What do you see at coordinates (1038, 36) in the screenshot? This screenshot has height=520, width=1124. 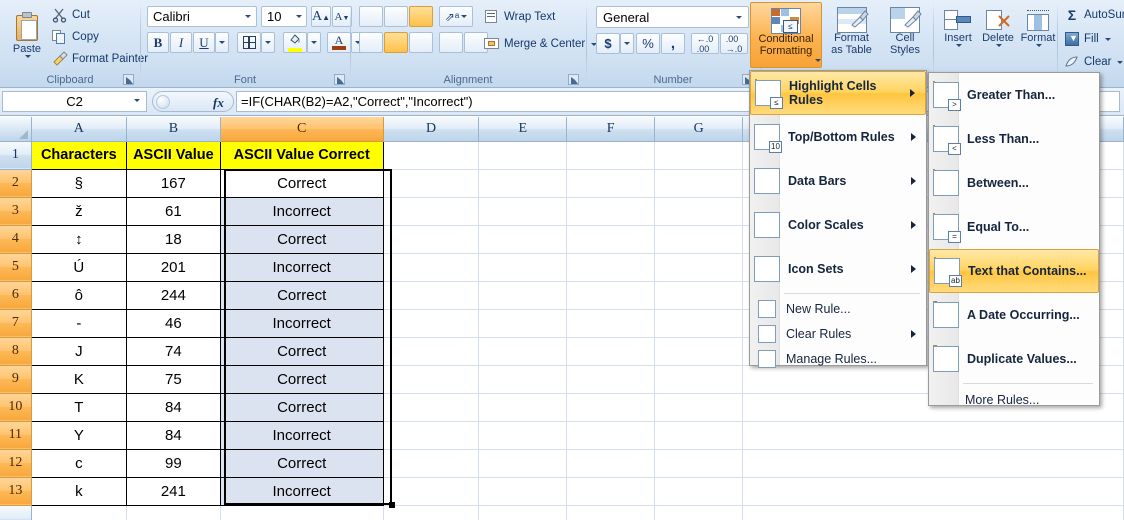 I see `format-cells-button: Format` at bounding box center [1038, 36].